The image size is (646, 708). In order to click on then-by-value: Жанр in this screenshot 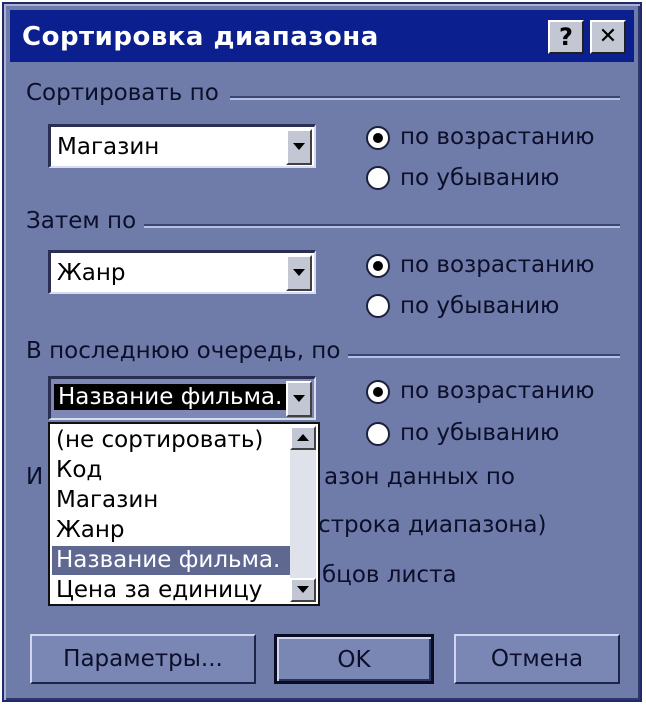, I will do `click(91, 273)`.